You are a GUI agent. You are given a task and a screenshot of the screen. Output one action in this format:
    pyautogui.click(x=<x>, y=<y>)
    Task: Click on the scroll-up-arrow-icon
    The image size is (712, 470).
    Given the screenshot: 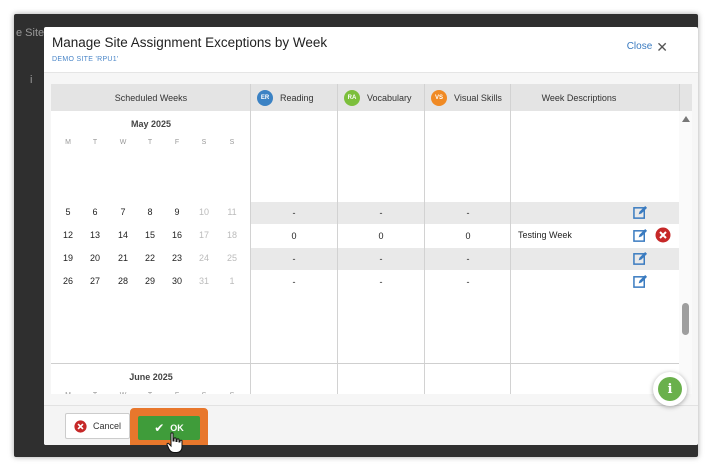 What is the action you would take?
    pyautogui.click(x=686, y=119)
    